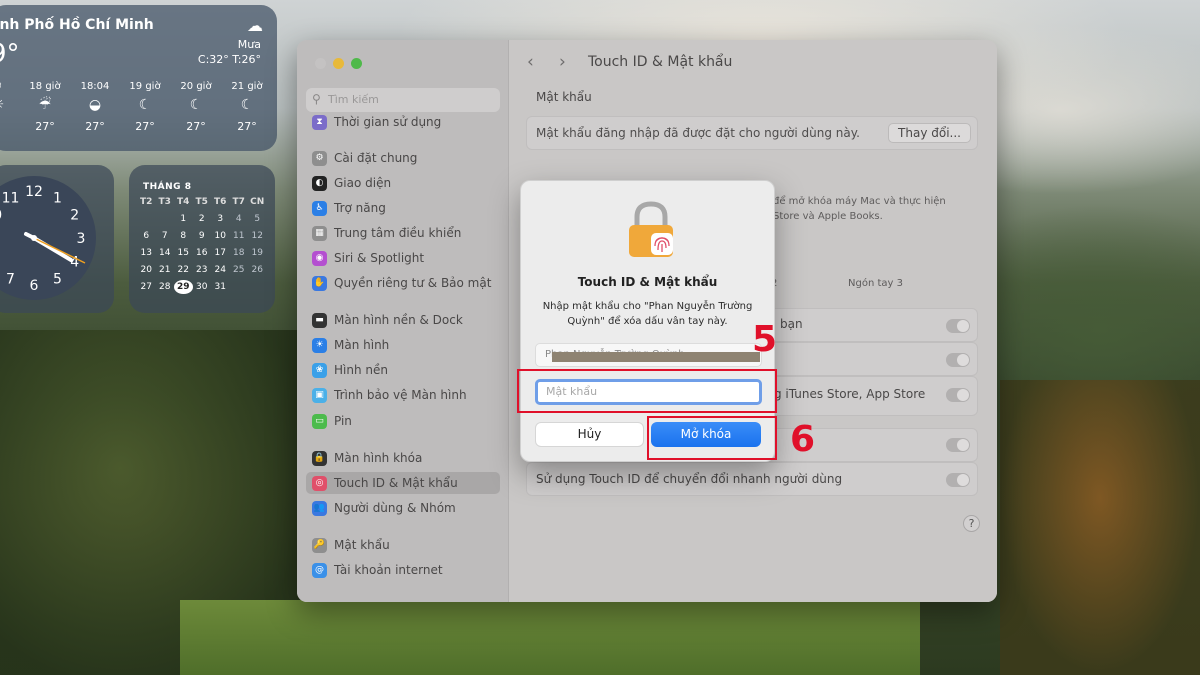 The width and height of the screenshot is (1200, 675). I want to click on sidebar-item-3: ♿ Trợ năng, so click(403, 208).